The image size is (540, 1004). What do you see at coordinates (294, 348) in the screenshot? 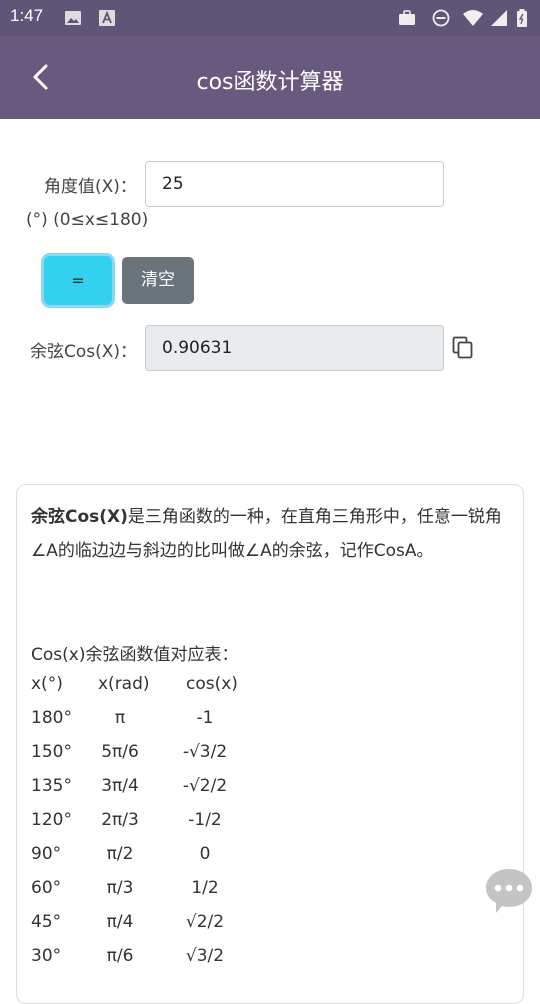
I see `result-field: 0.90631` at bounding box center [294, 348].